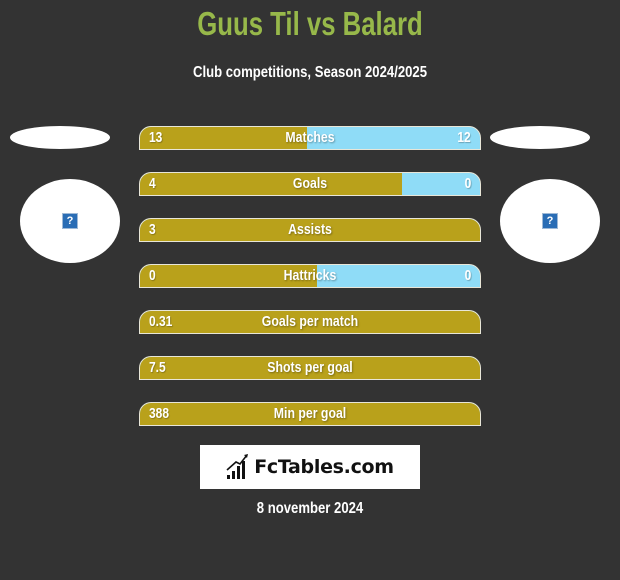 This screenshot has height=580, width=620. I want to click on stat-label: Goals per match, so click(310, 321).